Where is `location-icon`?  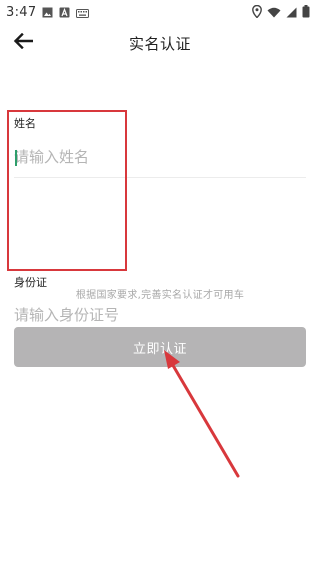 location-icon is located at coordinates (257, 12).